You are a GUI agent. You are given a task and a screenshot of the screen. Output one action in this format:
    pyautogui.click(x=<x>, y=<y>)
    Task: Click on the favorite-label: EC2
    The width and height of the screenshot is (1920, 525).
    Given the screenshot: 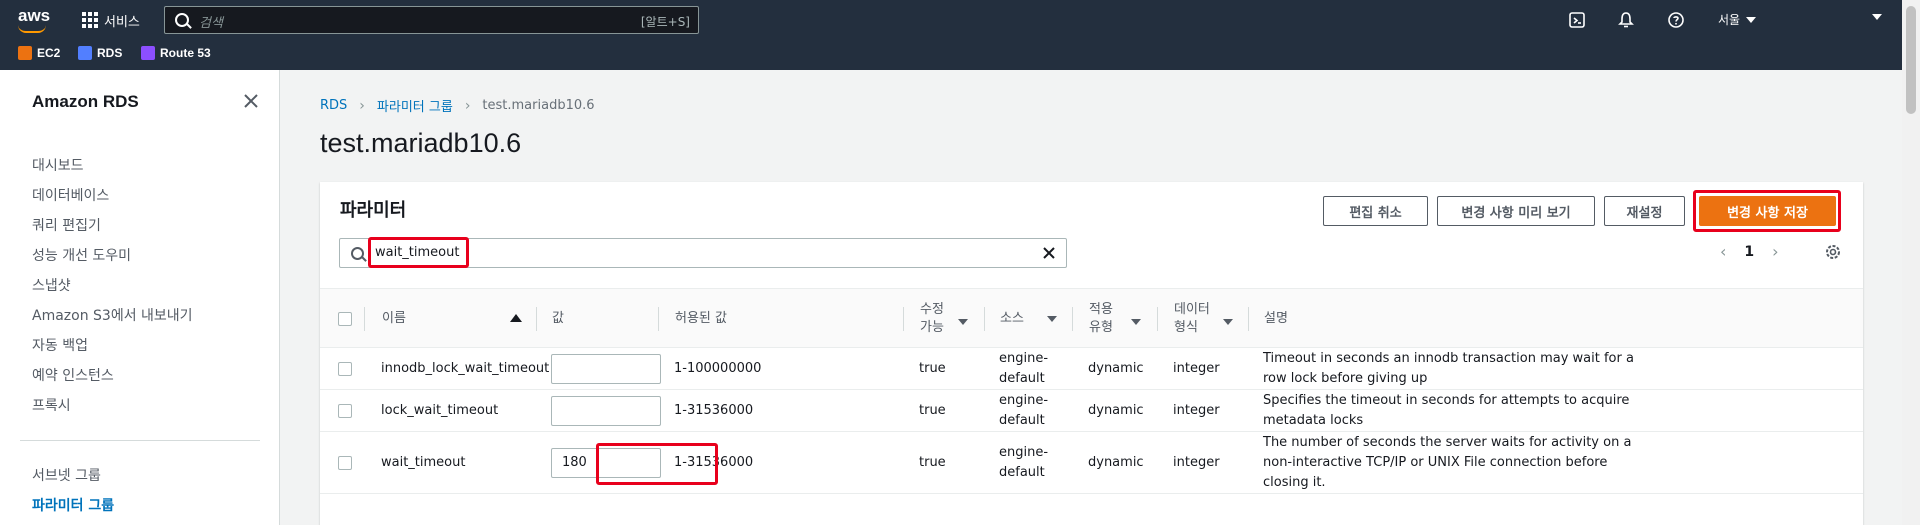 What is the action you would take?
    pyautogui.click(x=49, y=53)
    